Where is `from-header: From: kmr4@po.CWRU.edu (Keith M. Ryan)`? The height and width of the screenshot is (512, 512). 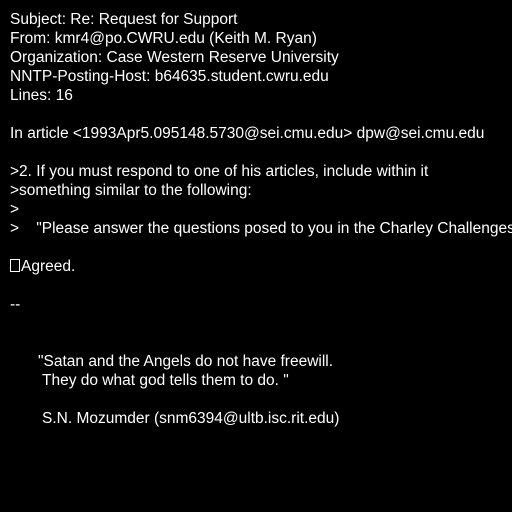 from-header: From: kmr4@po.CWRU.edu (Keith M. Ryan) is located at coordinates (163, 38).